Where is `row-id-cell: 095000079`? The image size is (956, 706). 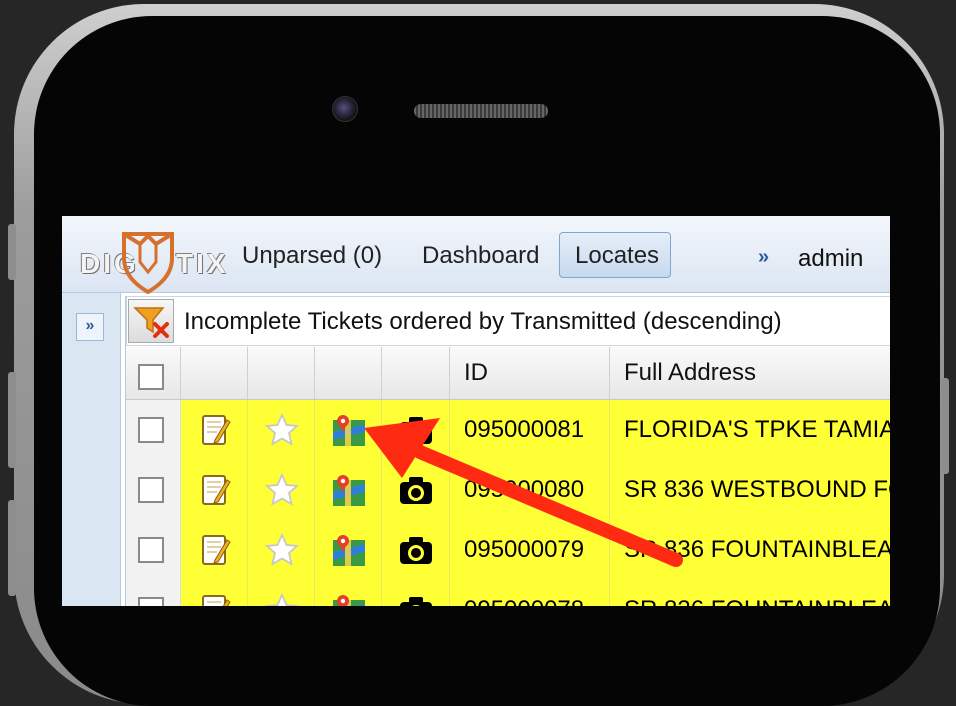 row-id-cell: 095000079 is located at coordinates (530, 550).